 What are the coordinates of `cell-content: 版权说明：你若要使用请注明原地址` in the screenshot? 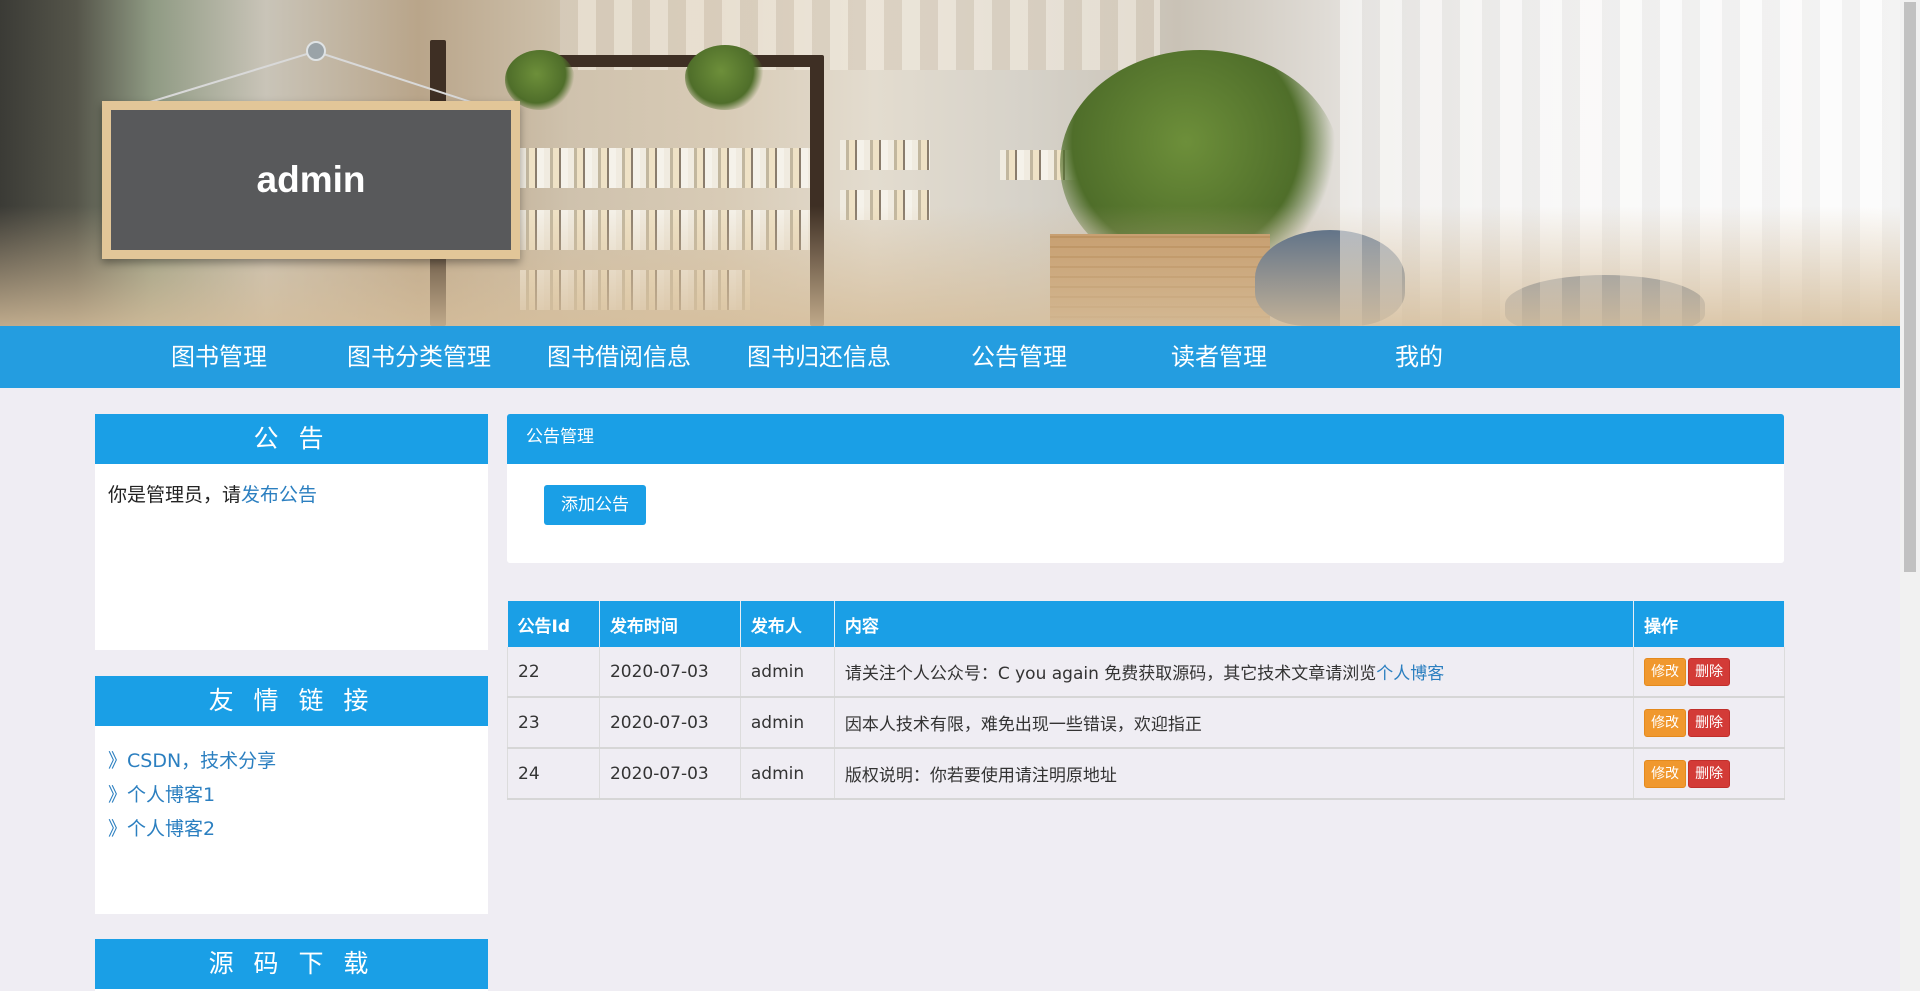 It's located at (1234, 774).